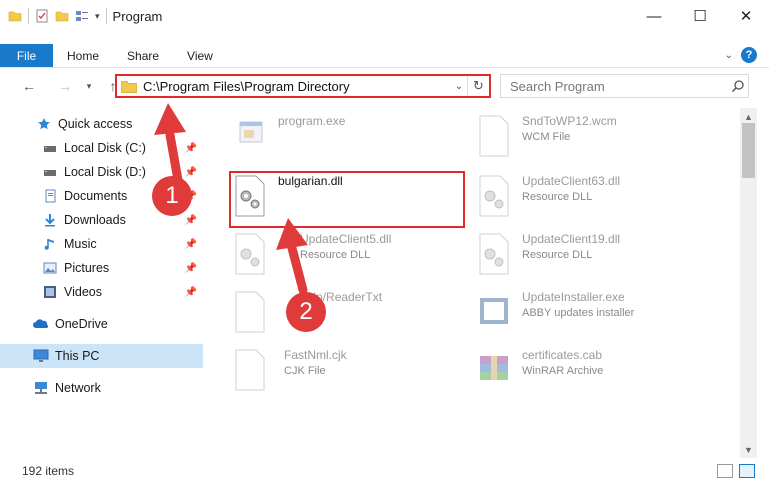  What do you see at coordinates (41, 324) in the screenshot?
I see `onedrive-icon` at bounding box center [41, 324].